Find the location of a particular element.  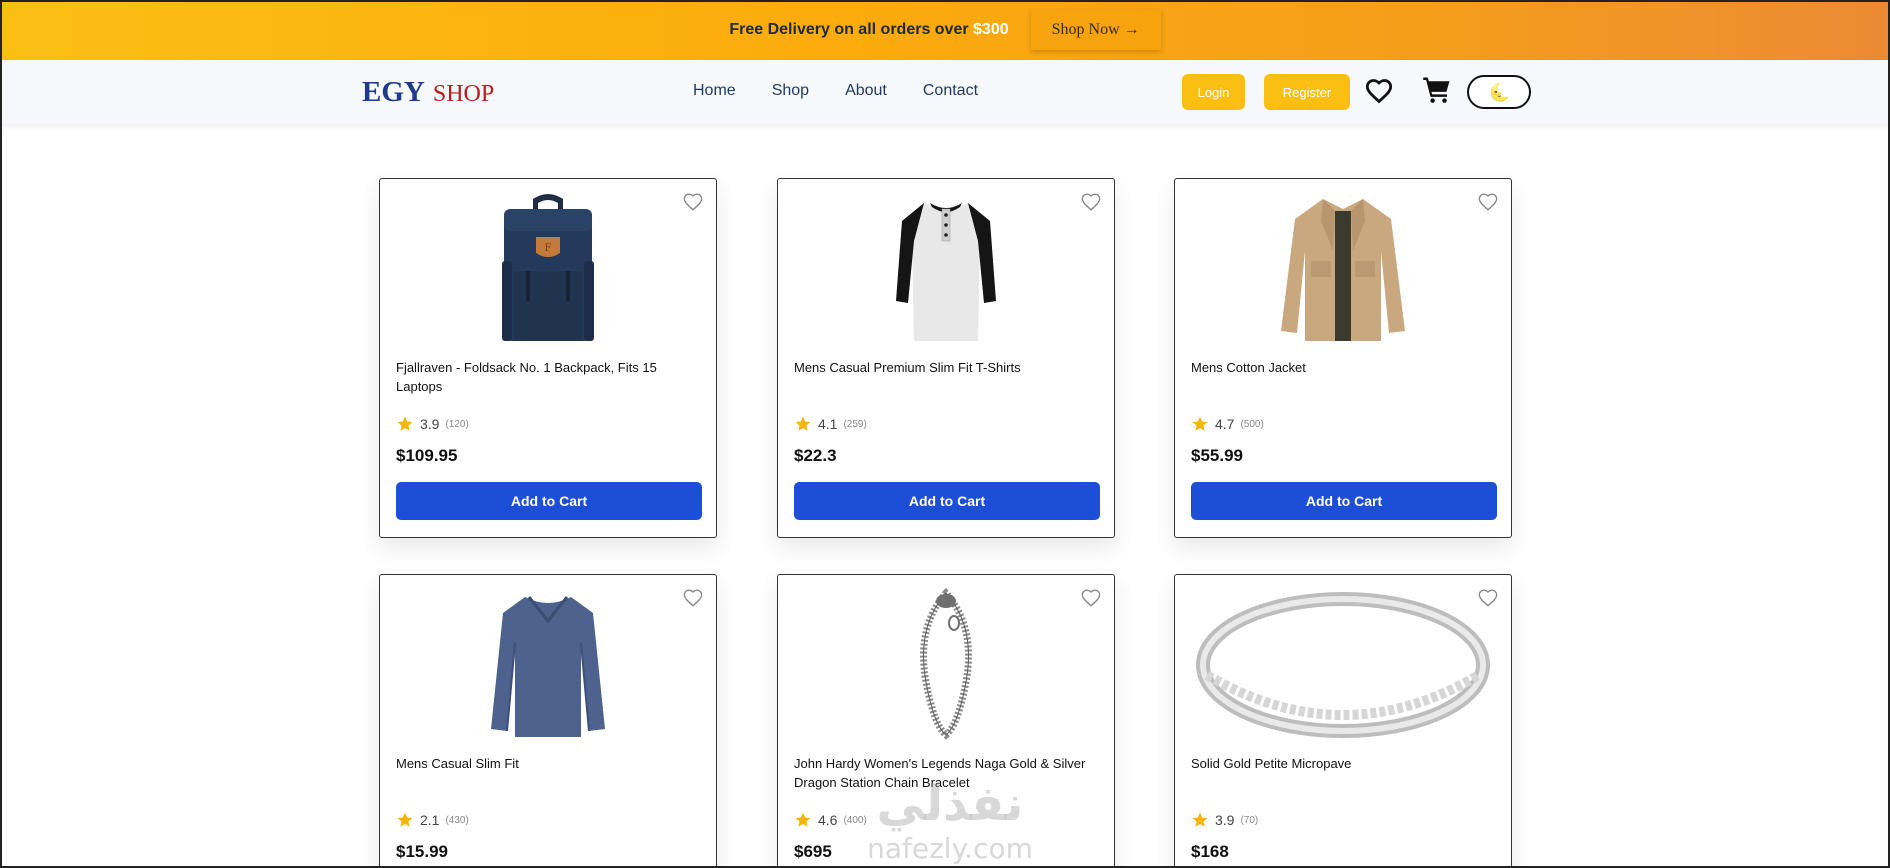

rating-value: 2.1 is located at coordinates (430, 820).